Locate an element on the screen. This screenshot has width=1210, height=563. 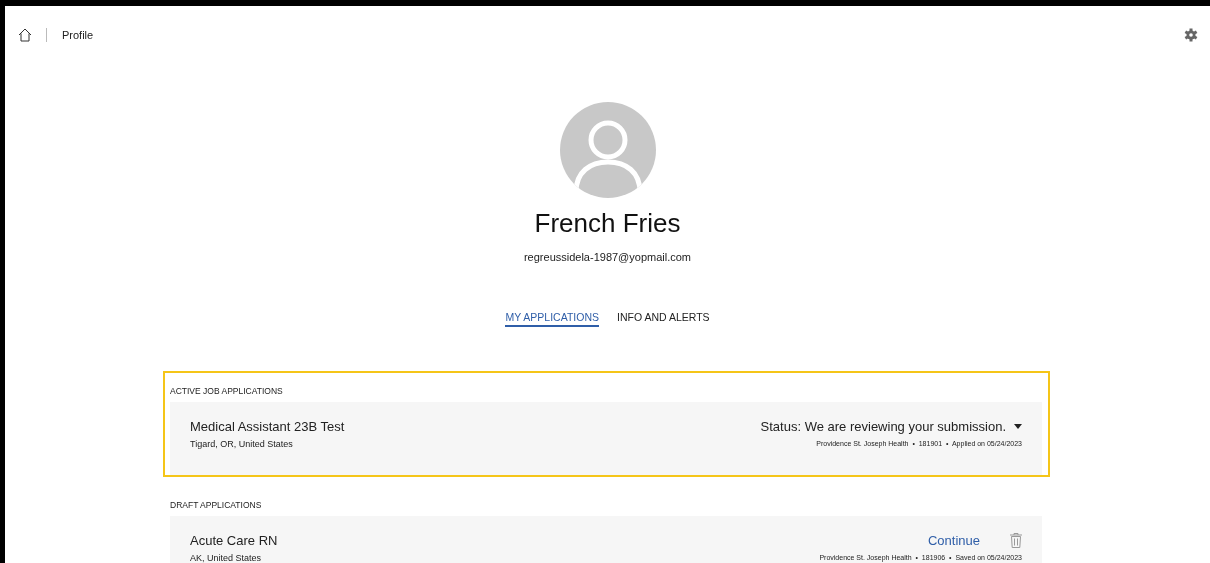
job-location: Tigard, OR, United States is located at coordinates (242, 444).